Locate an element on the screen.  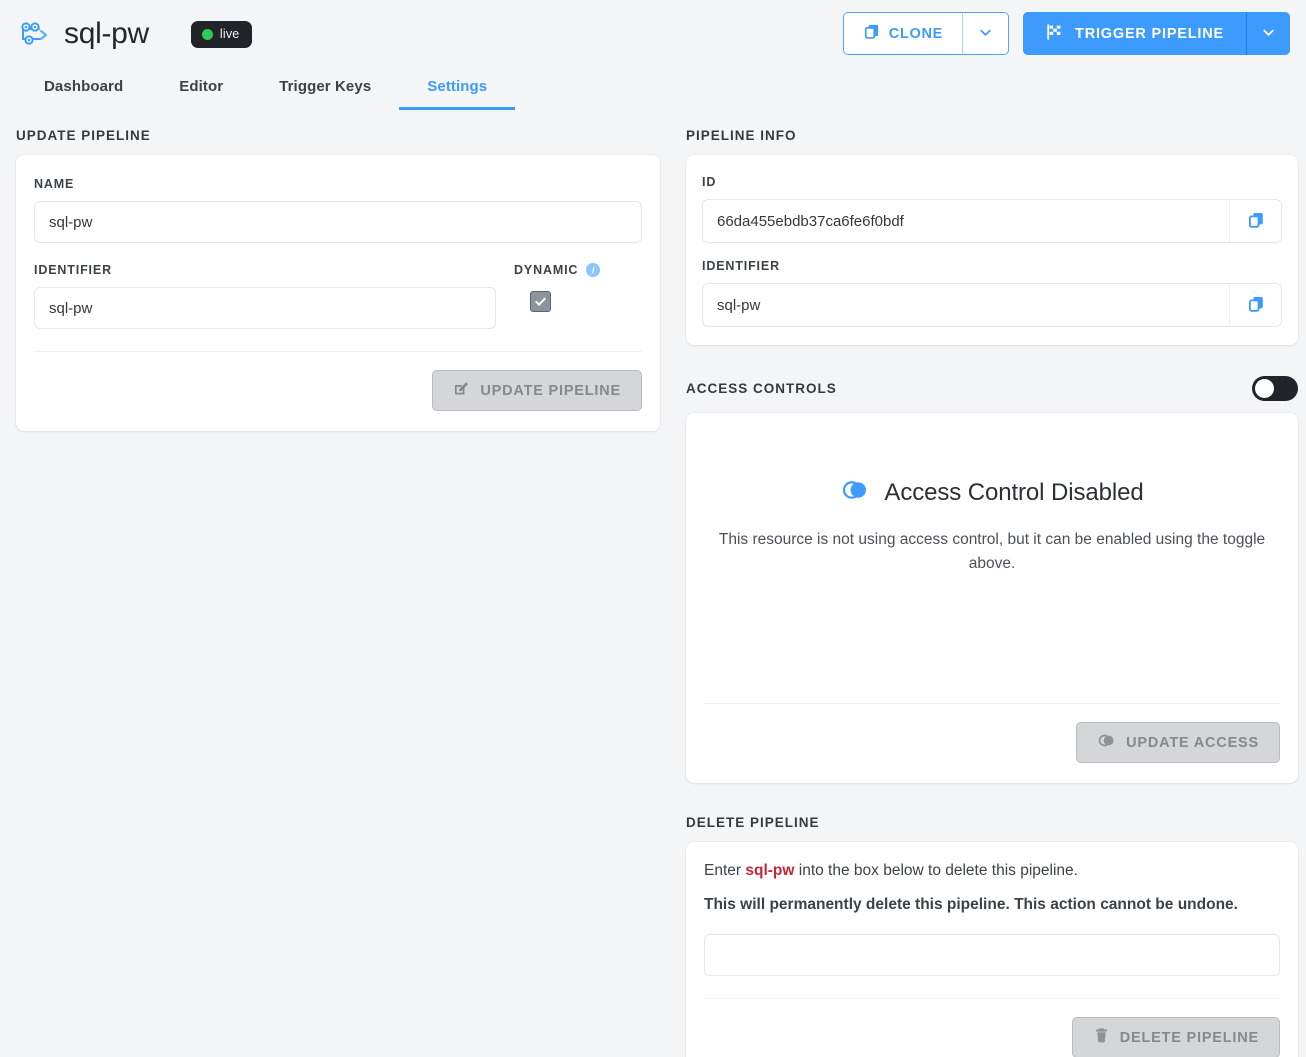
trigger-dropdown-button is located at coordinates (1268, 33).